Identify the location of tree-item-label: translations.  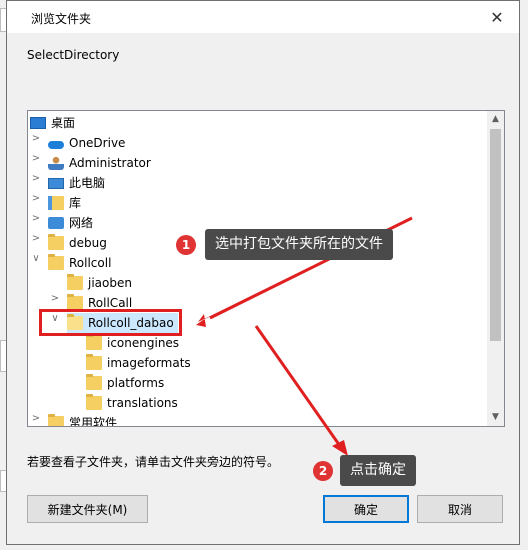
(142, 403).